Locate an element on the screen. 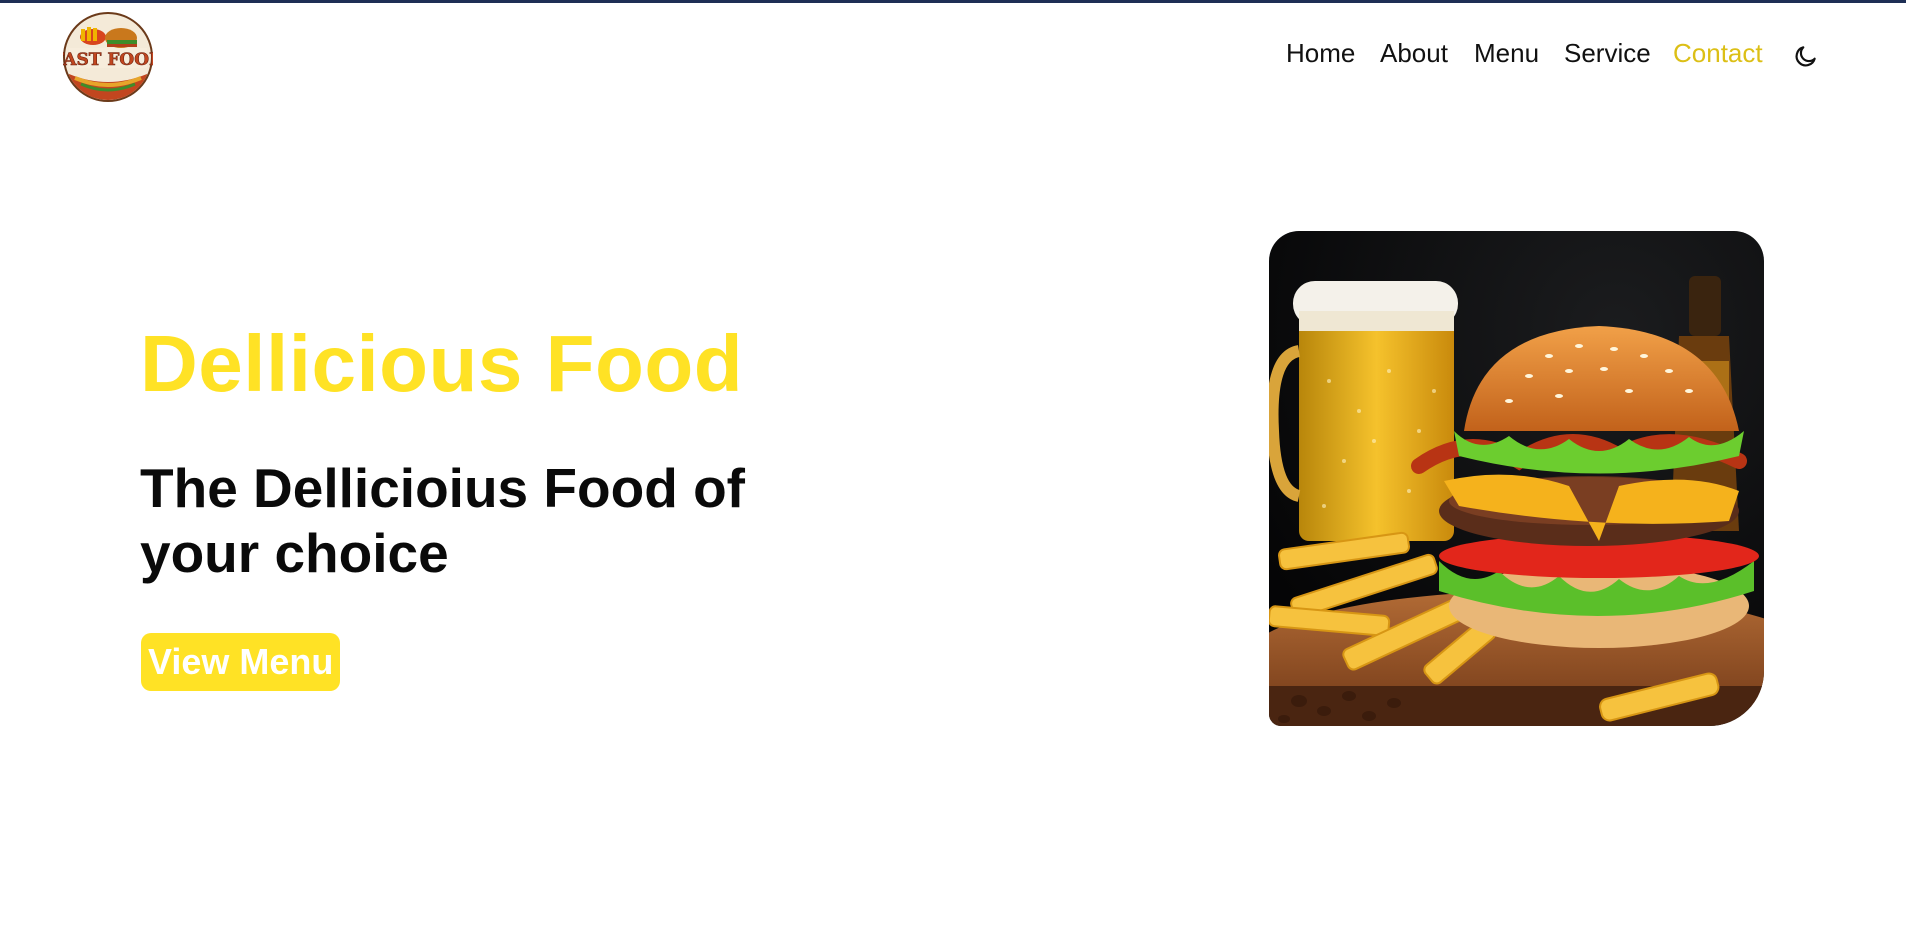 This screenshot has width=1906, height=940. nav-link-service: Service is located at coordinates (1607, 53).